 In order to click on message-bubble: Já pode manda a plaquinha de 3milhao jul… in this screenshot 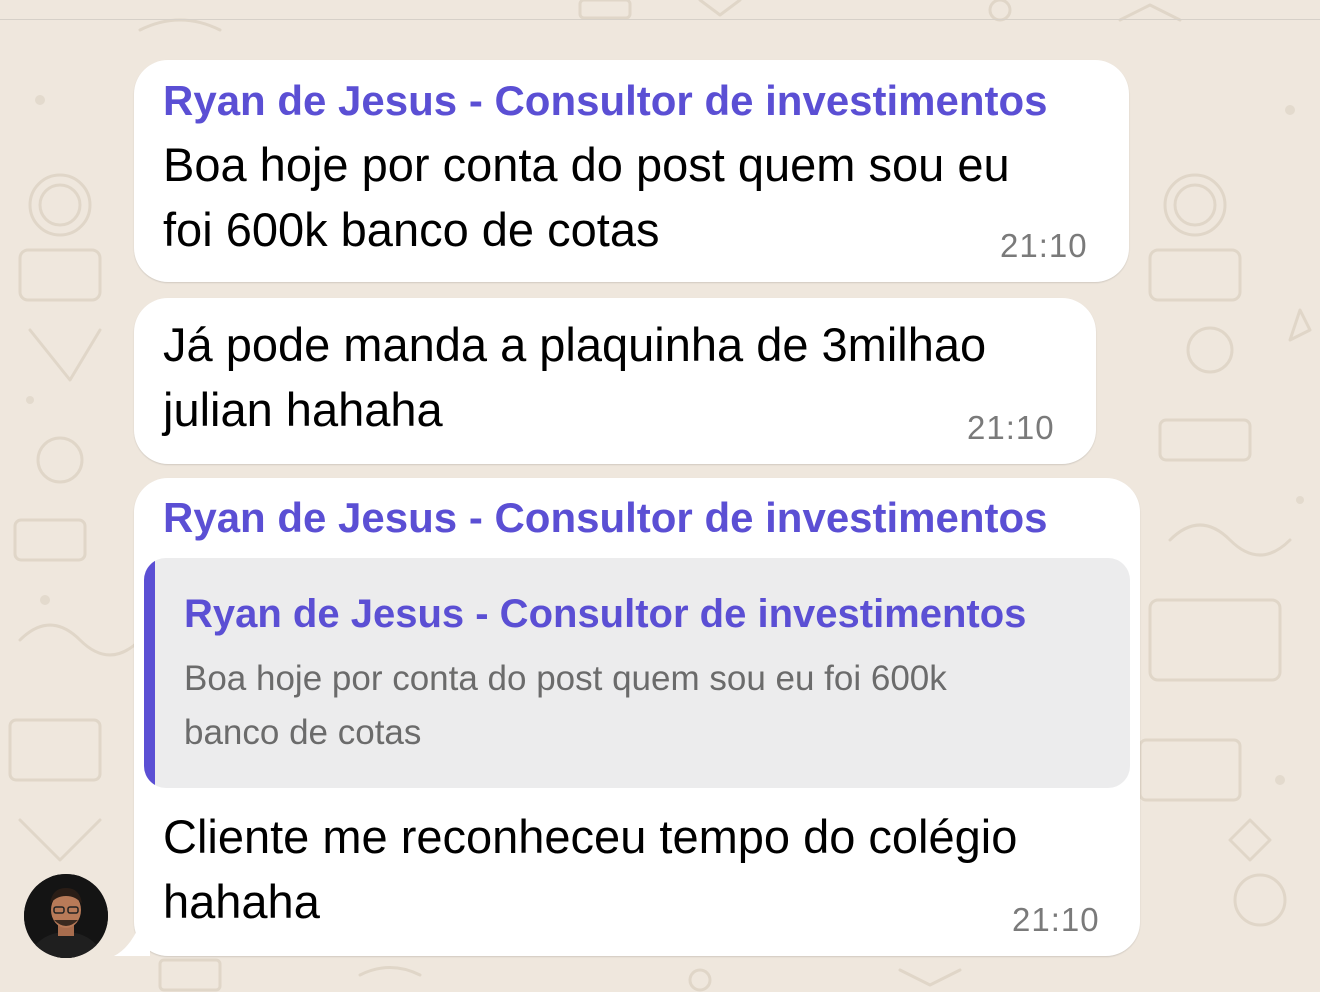, I will do `click(615, 381)`.